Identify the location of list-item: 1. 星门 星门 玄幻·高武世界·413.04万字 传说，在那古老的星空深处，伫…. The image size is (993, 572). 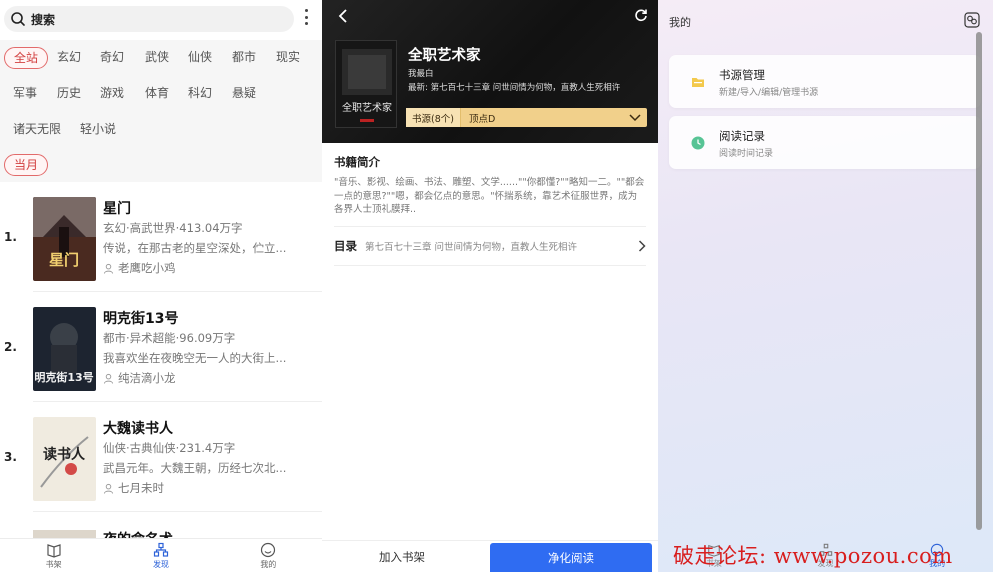
(161, 237).